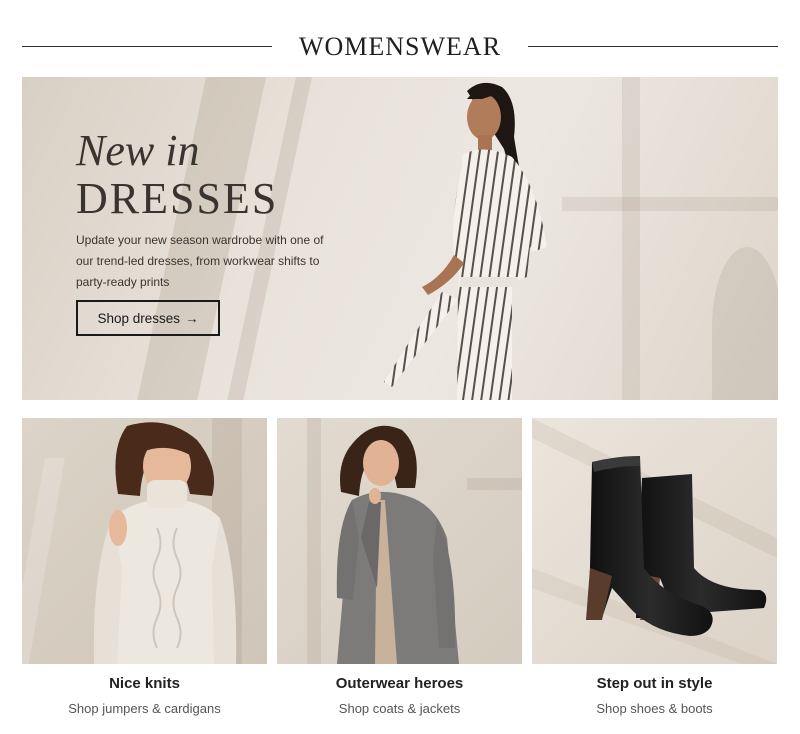 The image size is (800, 734). I want to click on category-card-outerwear: Outerwear heroes Shop coats & jackets, so click(399, 567).